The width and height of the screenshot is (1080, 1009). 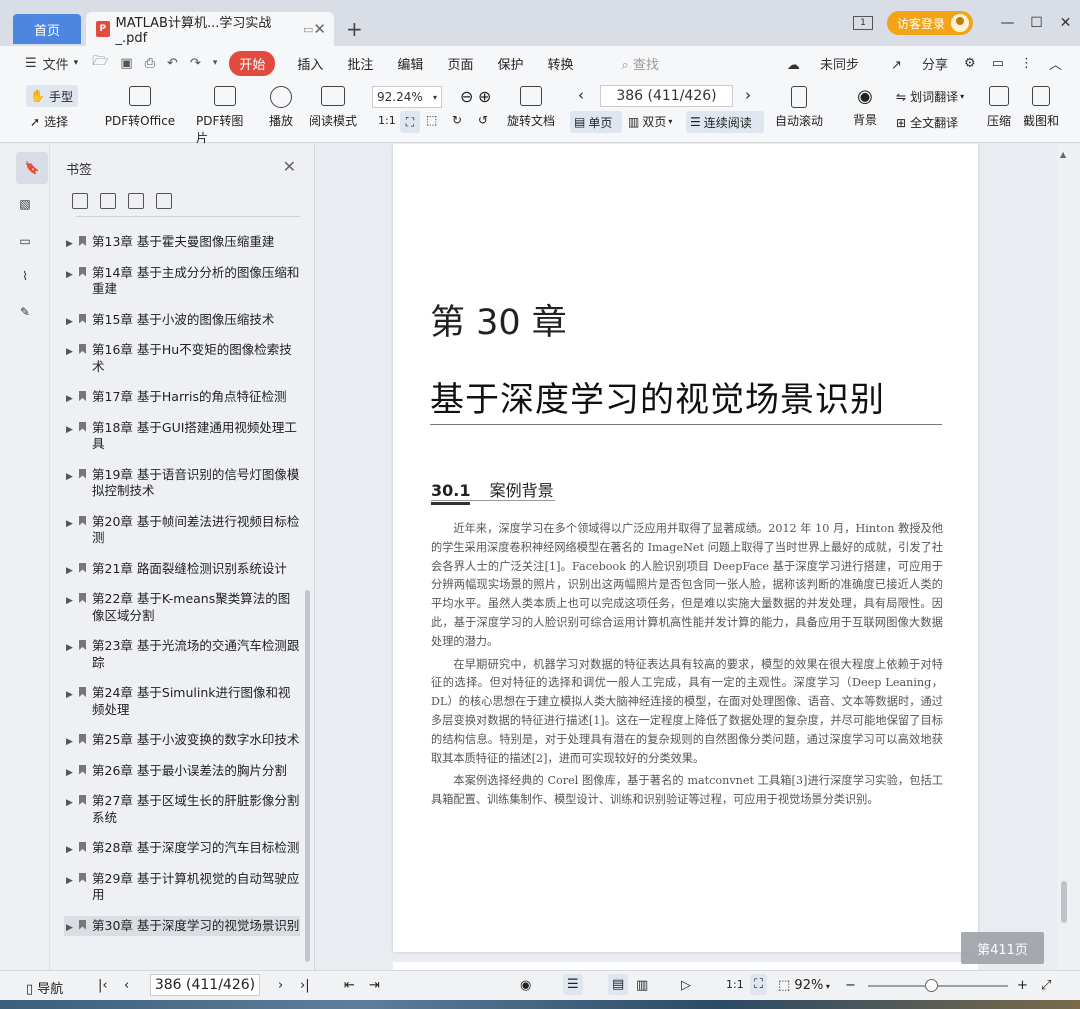 I want to click on compress-button: 压缩, so click(x=999, y=107).